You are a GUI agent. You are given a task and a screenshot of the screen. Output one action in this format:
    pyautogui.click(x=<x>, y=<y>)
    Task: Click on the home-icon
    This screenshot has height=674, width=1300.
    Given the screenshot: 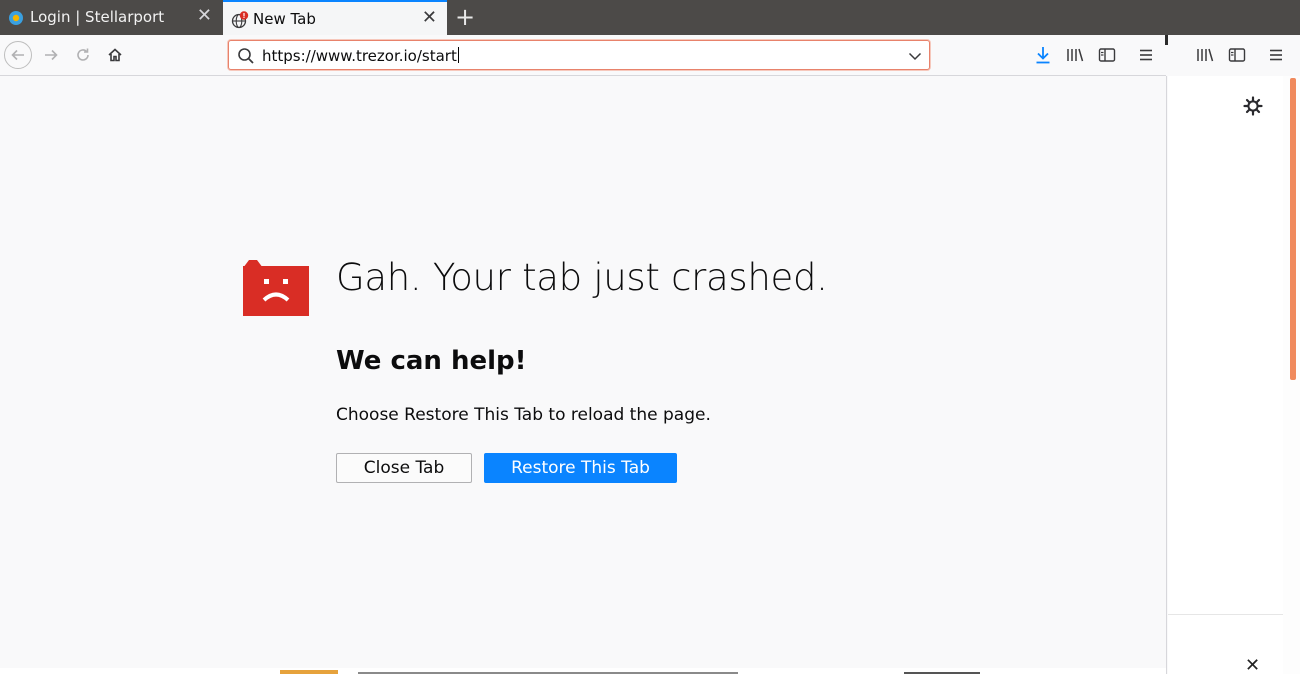 What is the action you would take?
    pyautogui.click(x=115, y=55)
    